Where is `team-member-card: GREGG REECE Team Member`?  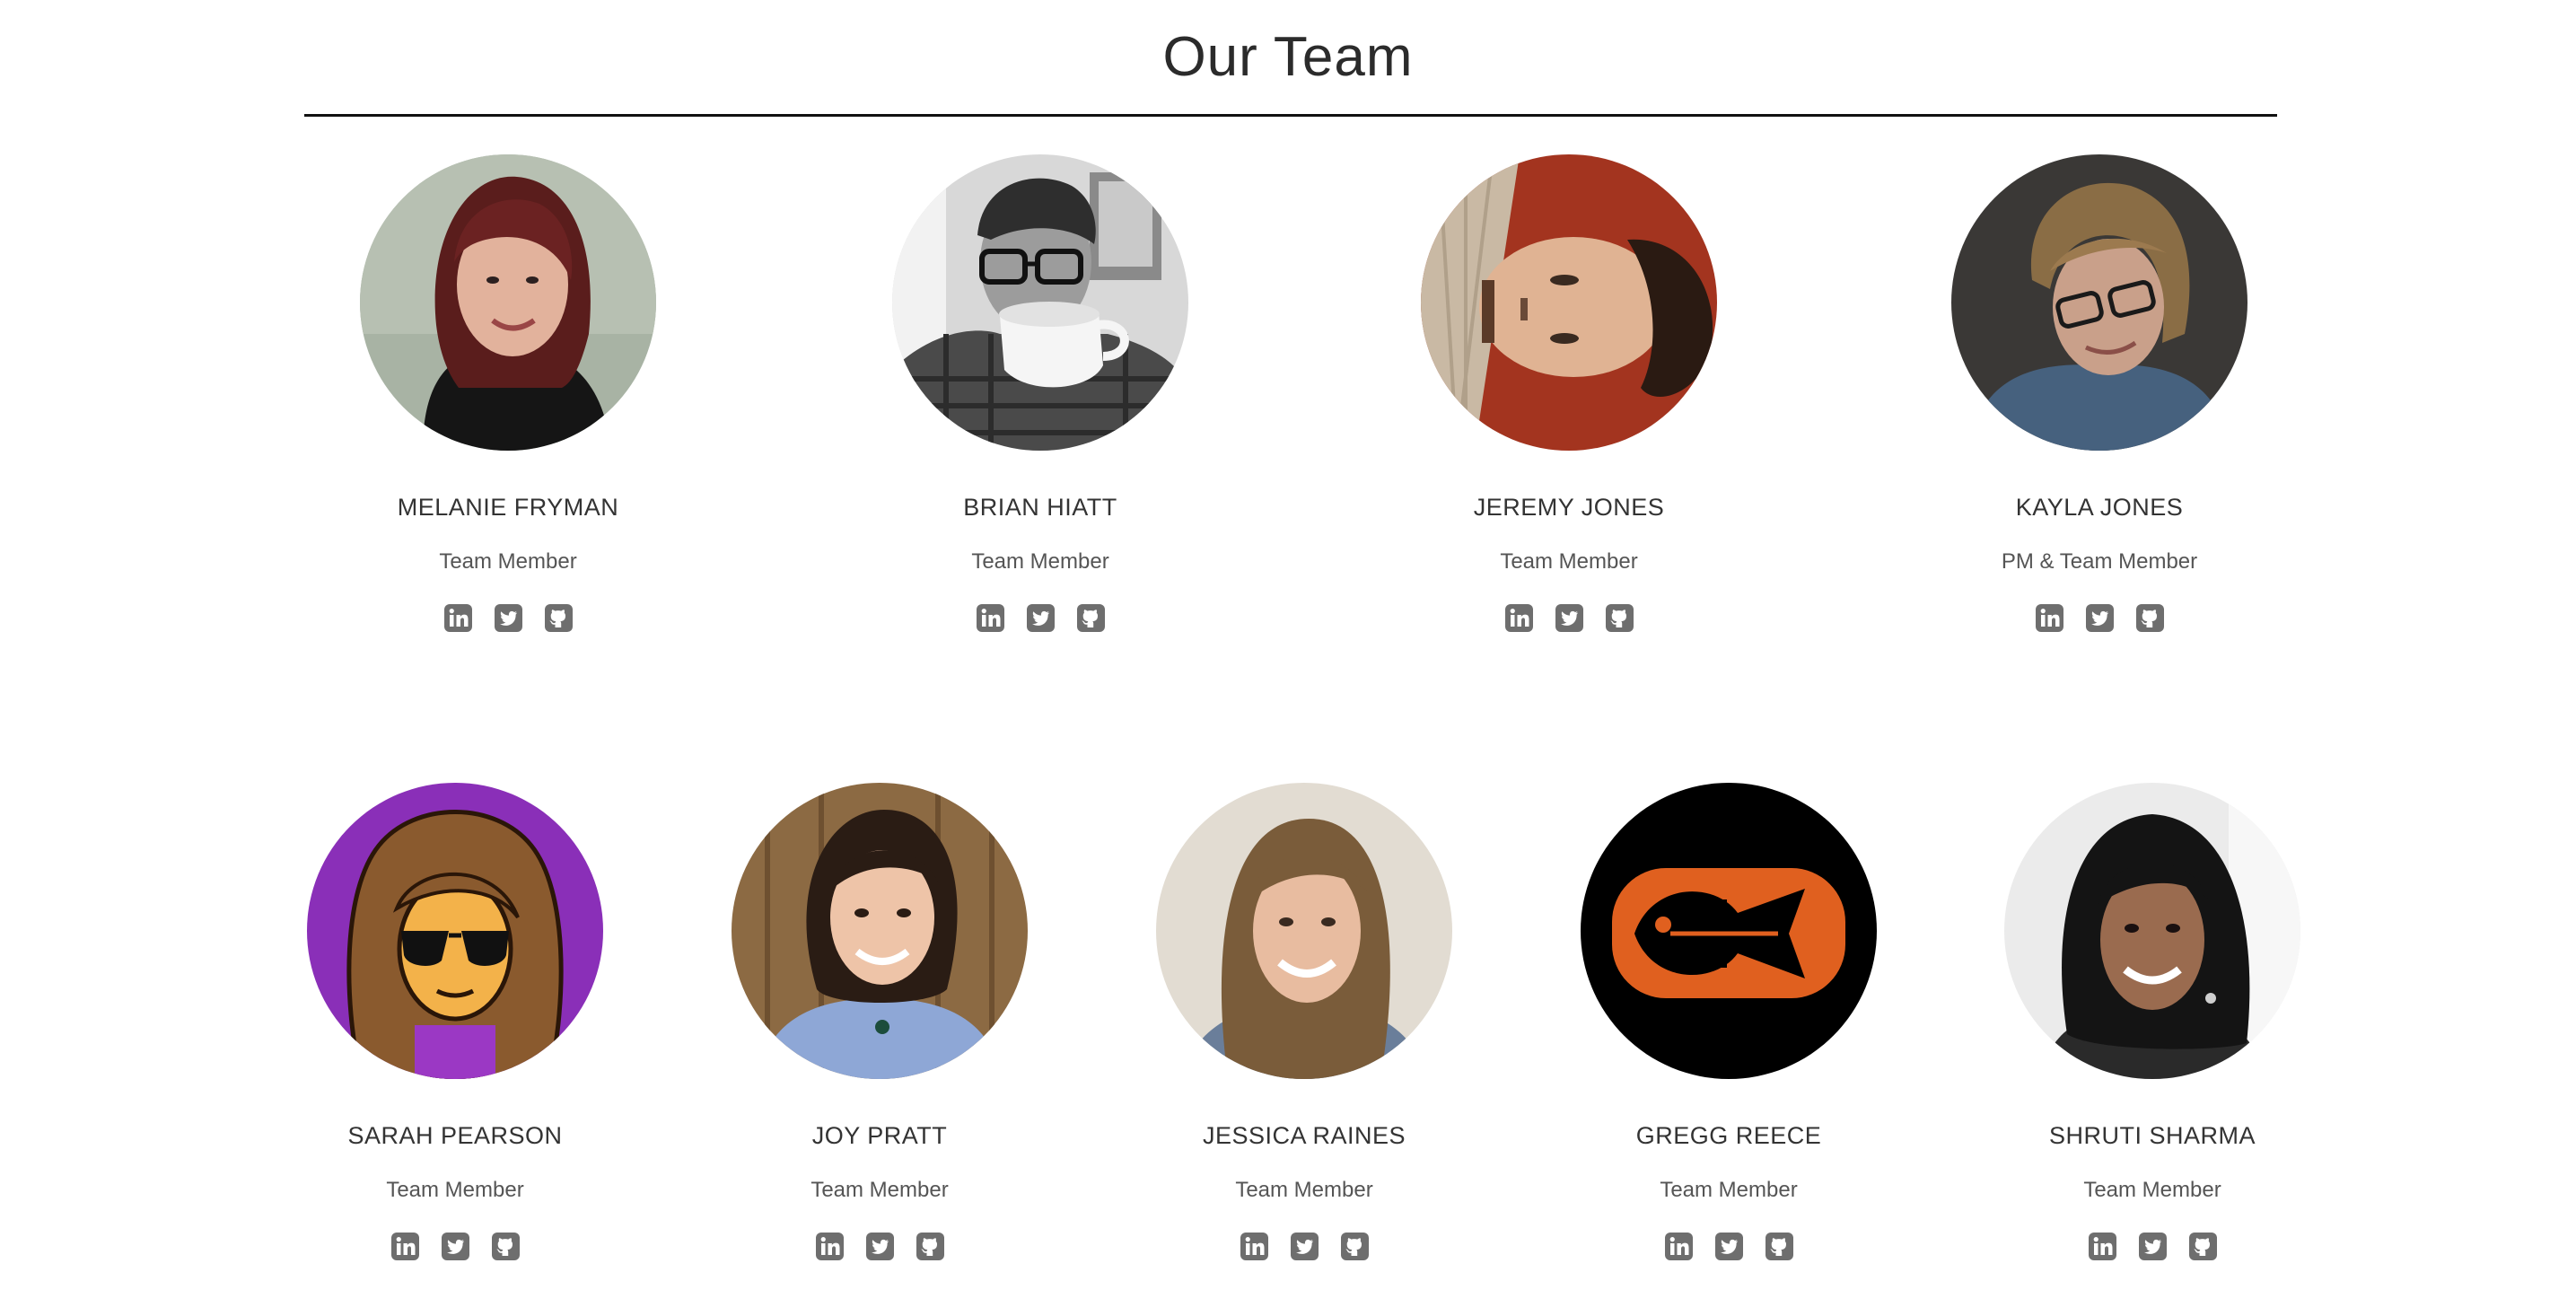
team-member-card: GREGG REECE Team Member is located at coordinates (1728, 1022).